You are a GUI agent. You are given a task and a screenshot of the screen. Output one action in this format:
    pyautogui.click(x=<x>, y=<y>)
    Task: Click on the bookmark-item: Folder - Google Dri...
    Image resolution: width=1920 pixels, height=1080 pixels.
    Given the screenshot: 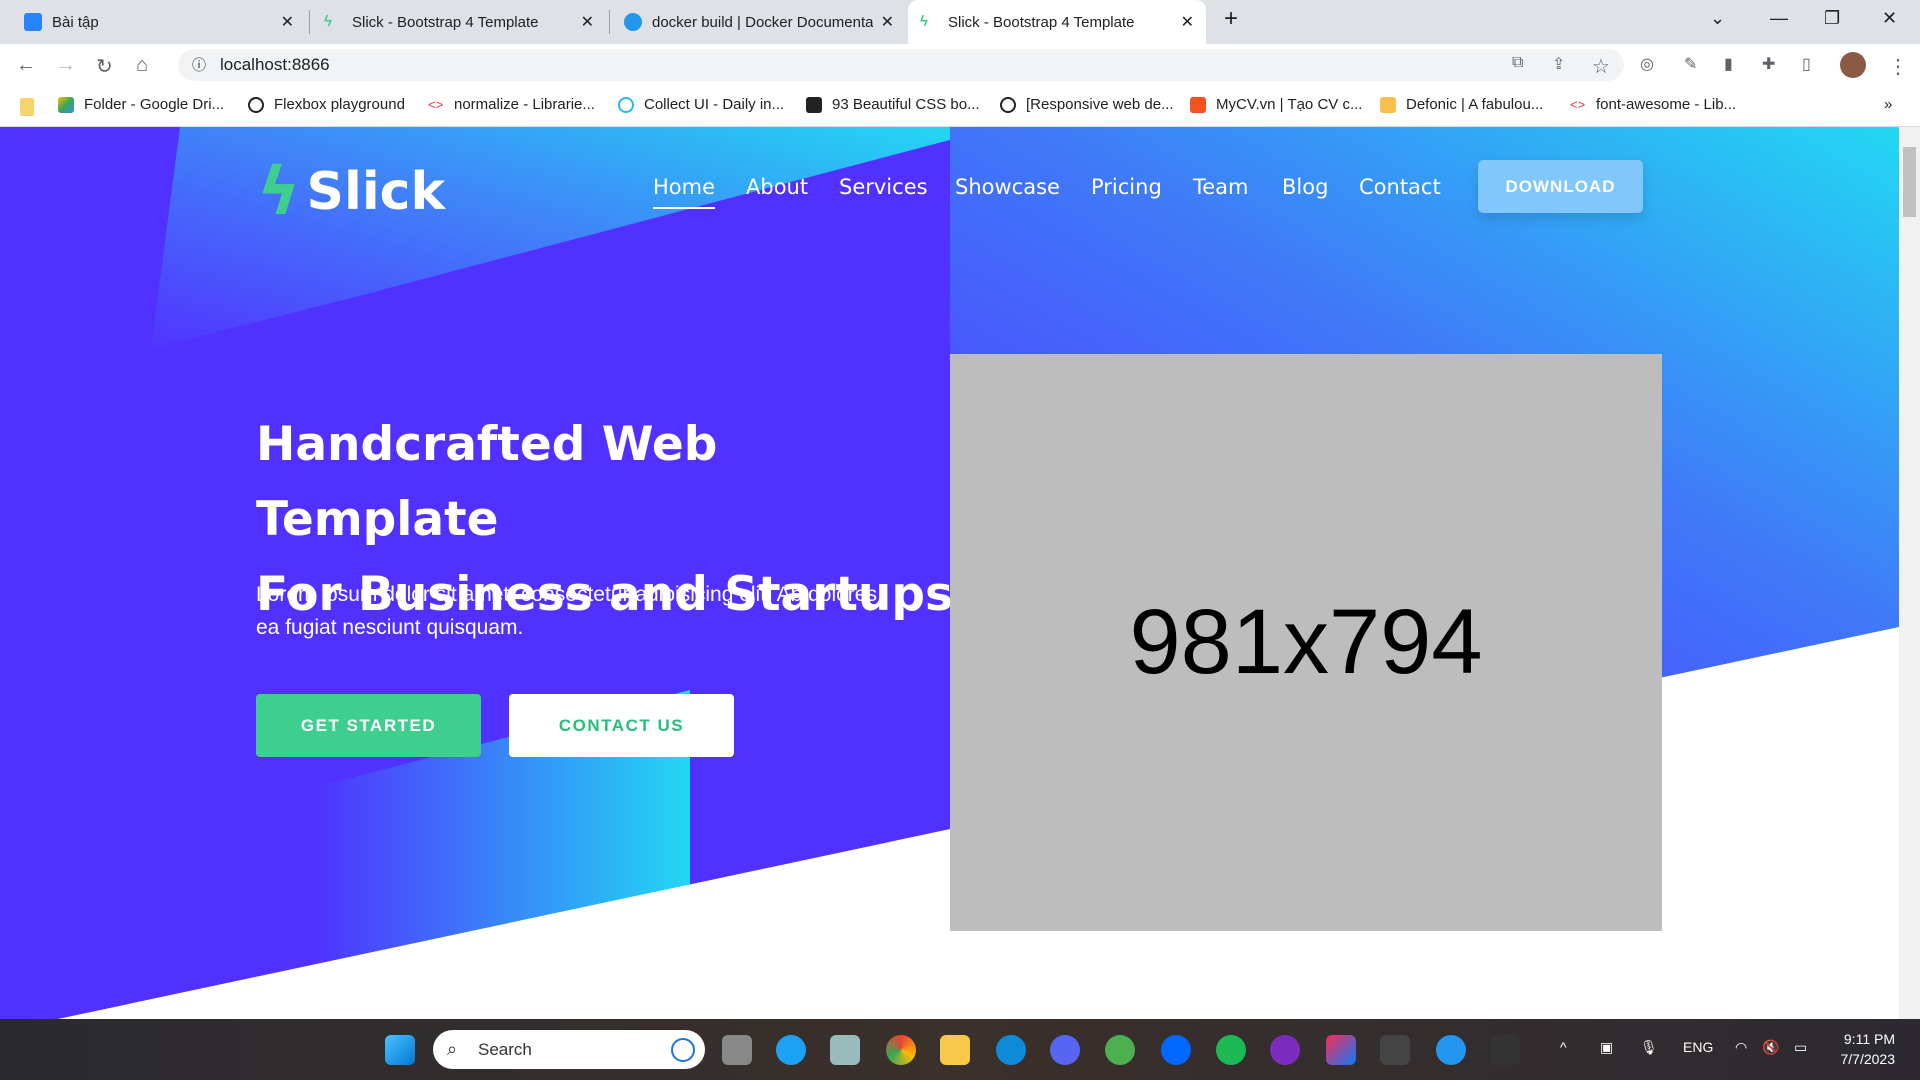 What is the action you would take?
    pyautogui.click(x=141, y=104)
    